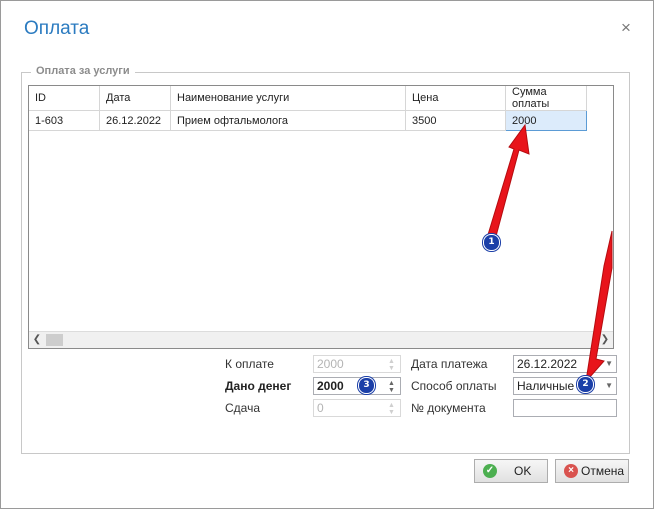 Image resolution: width=654 pixels, height=509 pixels. Describe the element at coordinates (449, 364) in the screenshot. I see `payment-date-label: Дата платежа` at that location.